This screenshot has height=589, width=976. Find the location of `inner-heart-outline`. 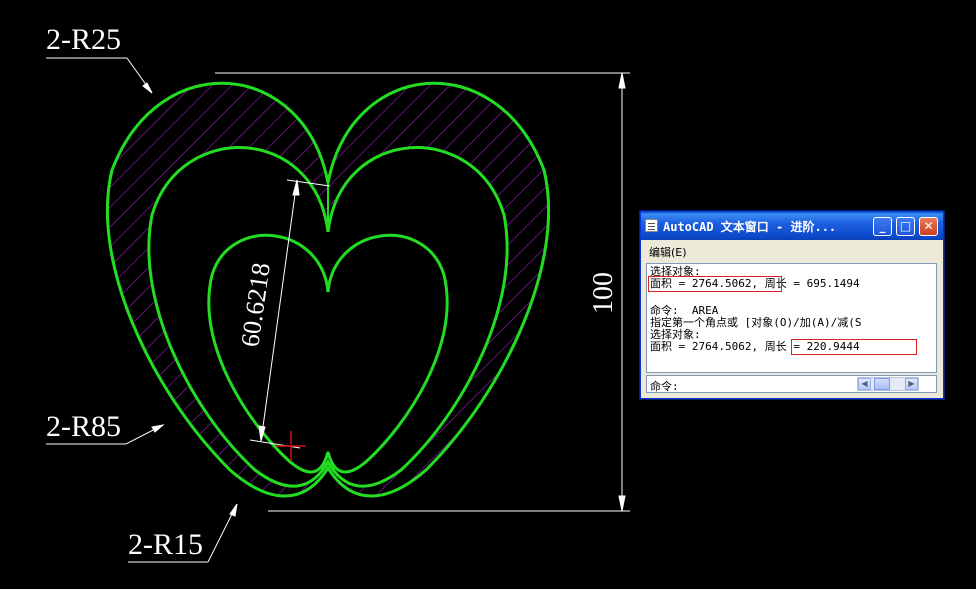

inner-heart-outline is located at coordinates (328, 353).